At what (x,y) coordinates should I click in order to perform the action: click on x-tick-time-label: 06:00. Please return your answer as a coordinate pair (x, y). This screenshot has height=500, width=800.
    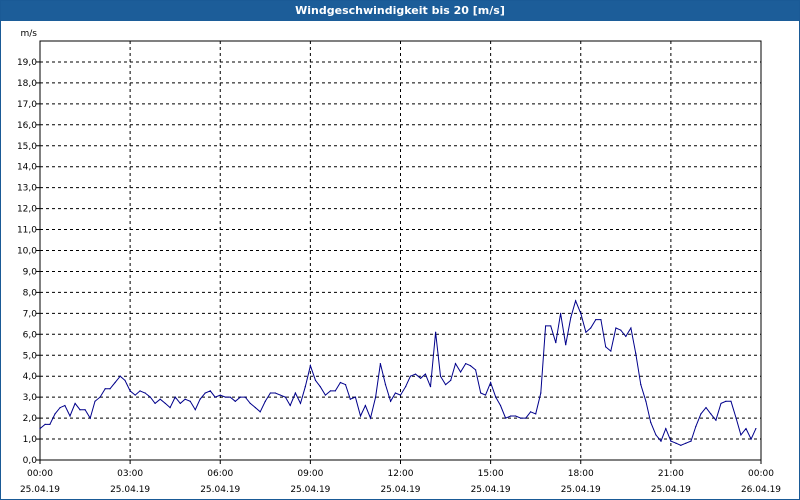
    Looking at the image, I should click on (220, 474).